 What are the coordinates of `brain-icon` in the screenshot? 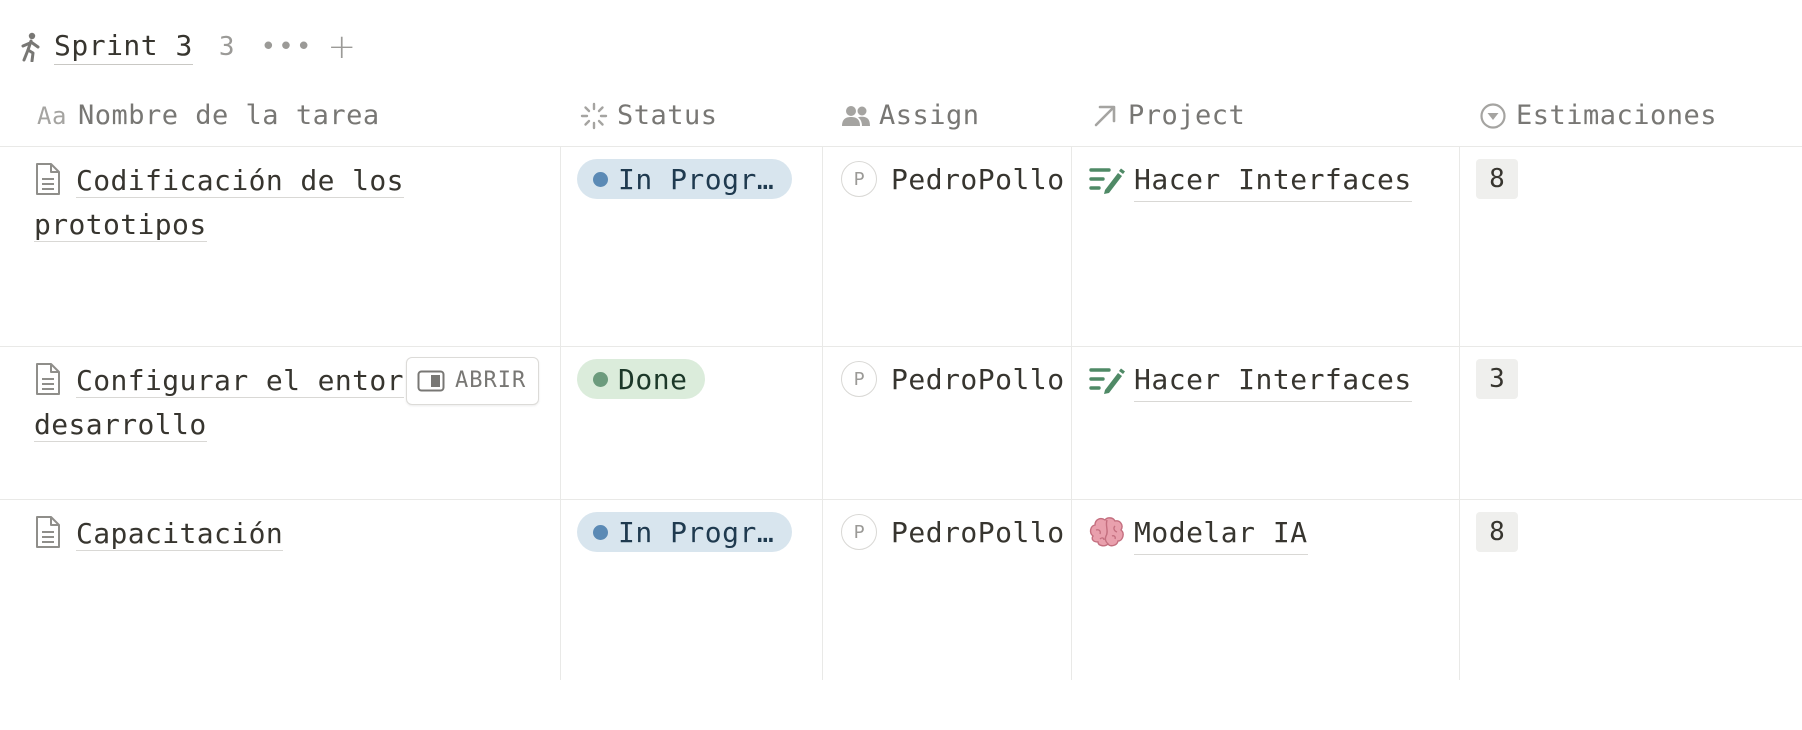 It's located at (1107, 533).